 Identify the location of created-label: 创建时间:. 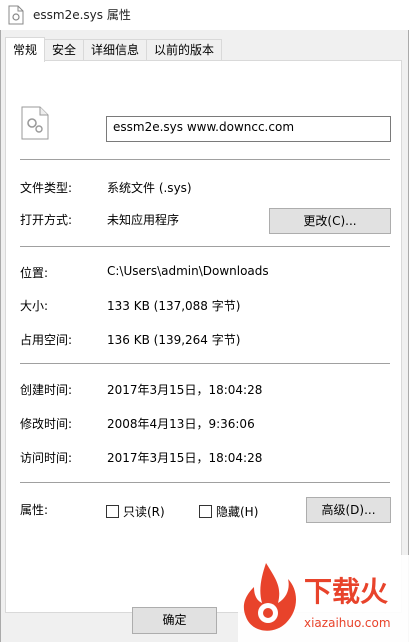
(46, 390).